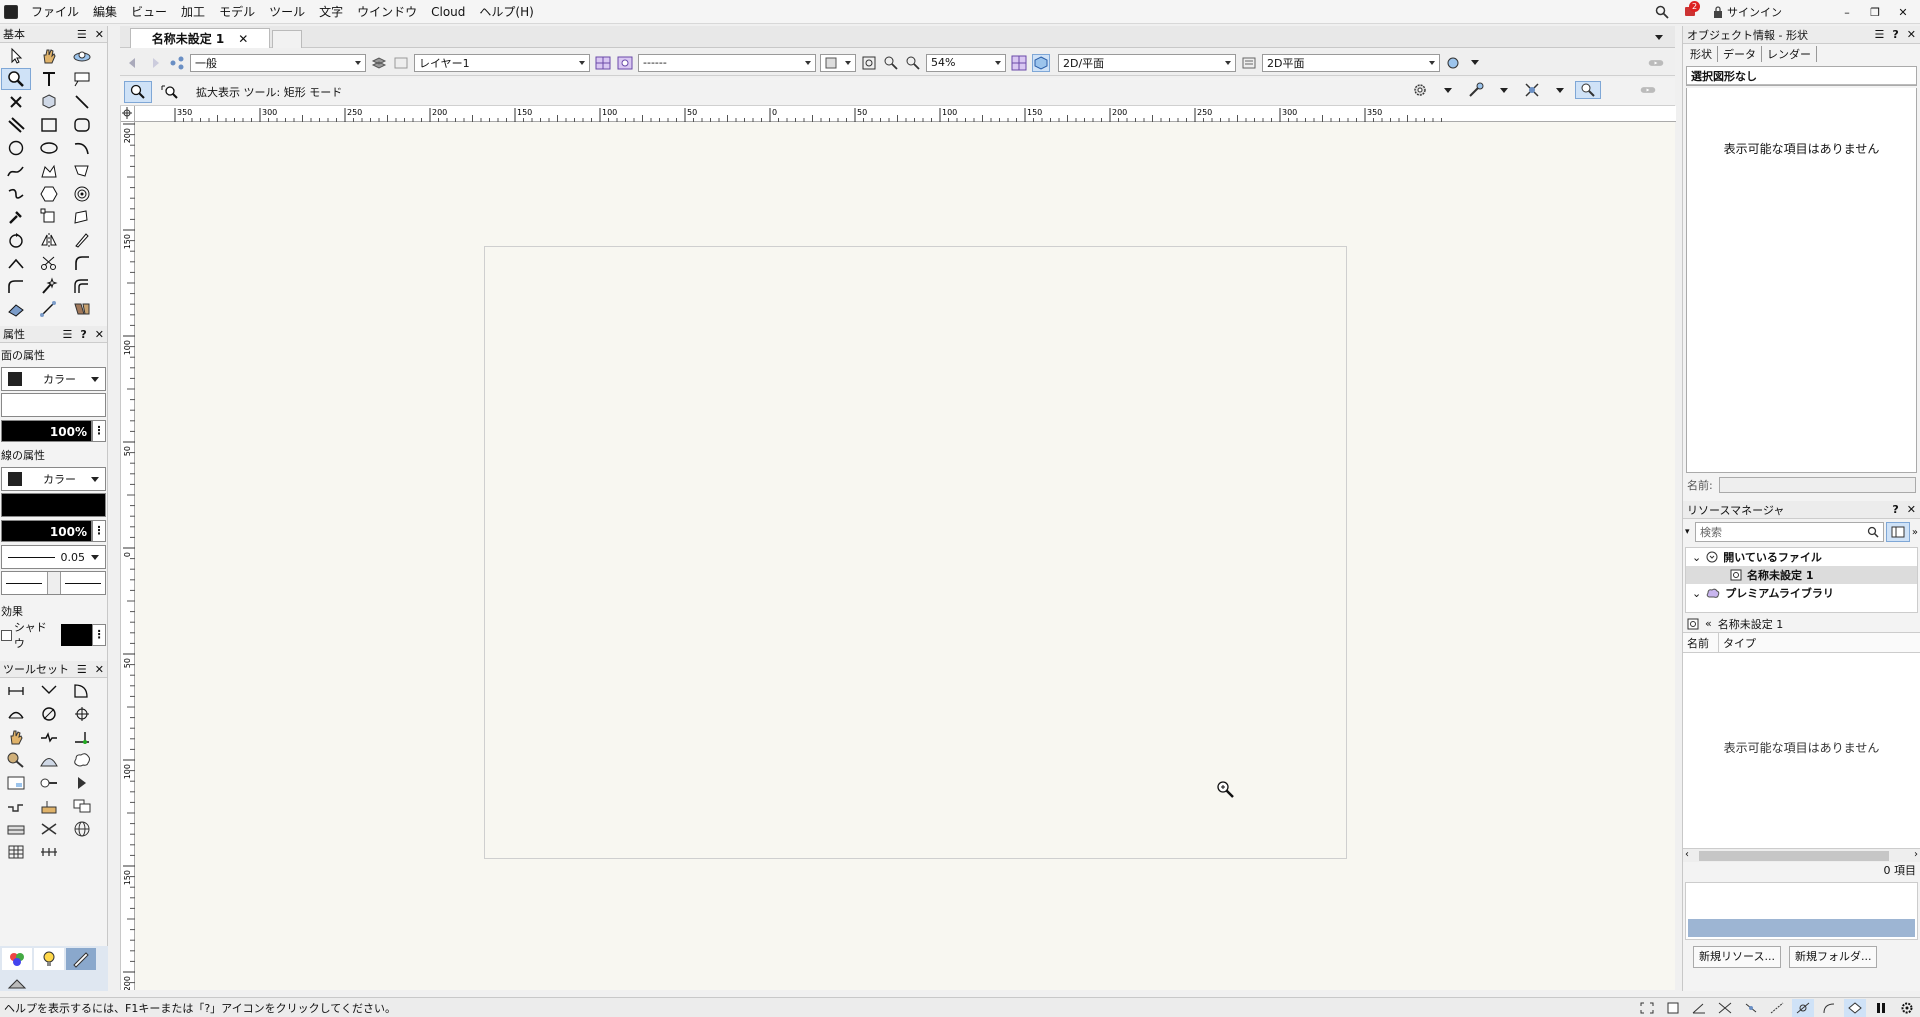  What do you see at coordinates (82, 102) in the screenshot?
I see `line-tool` at bounding box center [82, 102].